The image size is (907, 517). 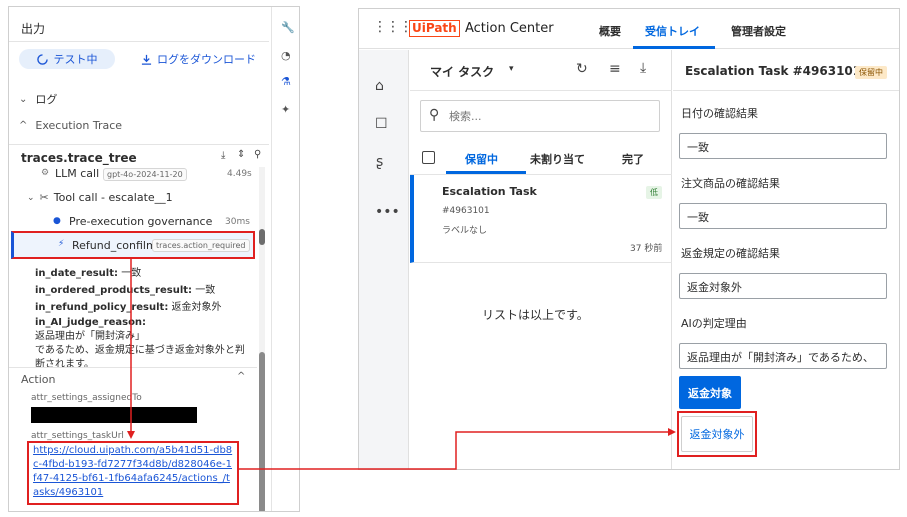 What do you see at coordinates (643, 68) in the screenshot?
I see `download-icon: ⤓` at bounding box center [643, 68].